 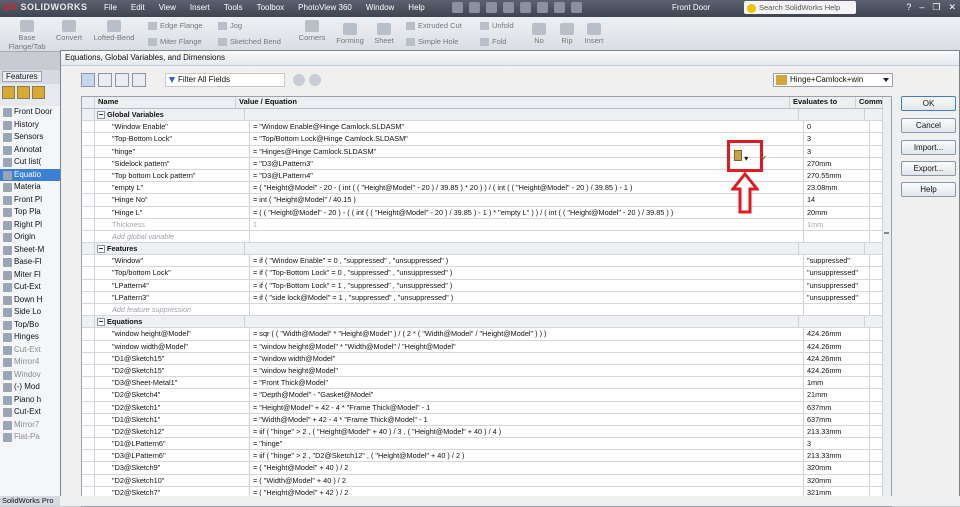 What do you see at coordinates (172, 212) in the screenshot?
I see `name-cell: "Hinge L"` at bounding box center [172, 212].